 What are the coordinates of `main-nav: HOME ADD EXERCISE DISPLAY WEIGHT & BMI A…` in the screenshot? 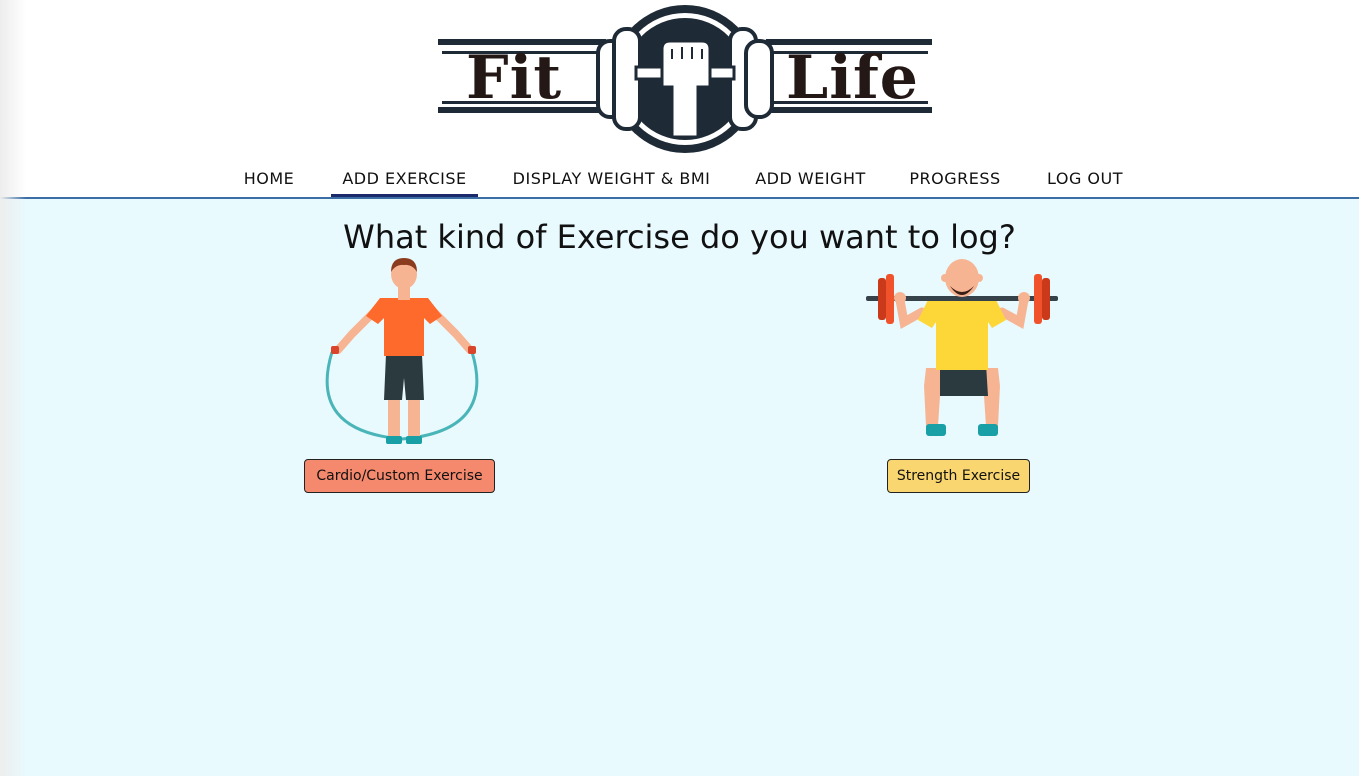 It's located at (679, 183).